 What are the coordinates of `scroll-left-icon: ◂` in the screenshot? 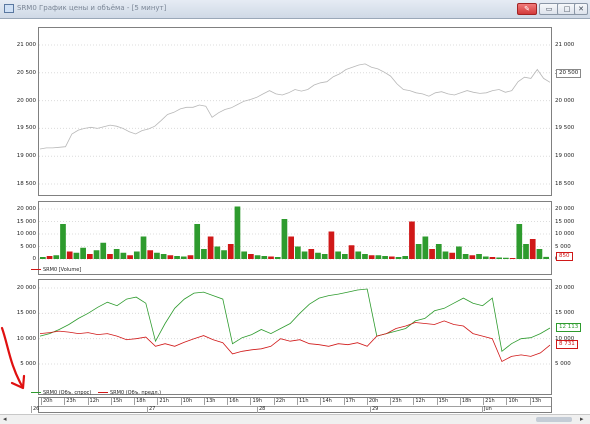 It's located at (5, 419).